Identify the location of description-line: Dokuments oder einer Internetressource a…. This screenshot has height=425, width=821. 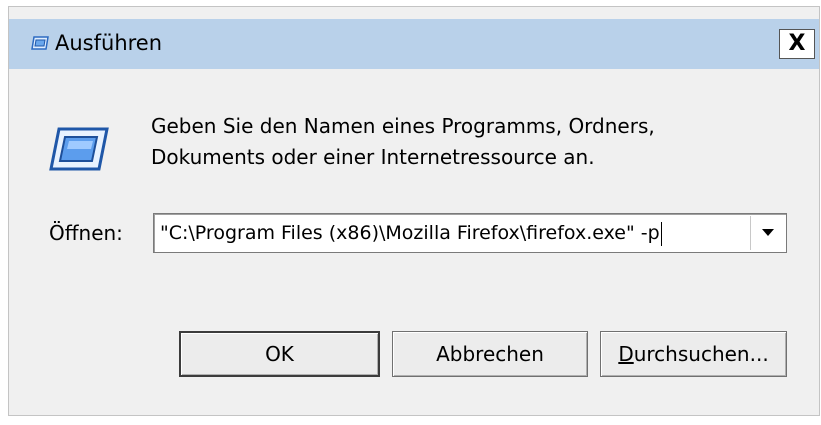
(373, 157).